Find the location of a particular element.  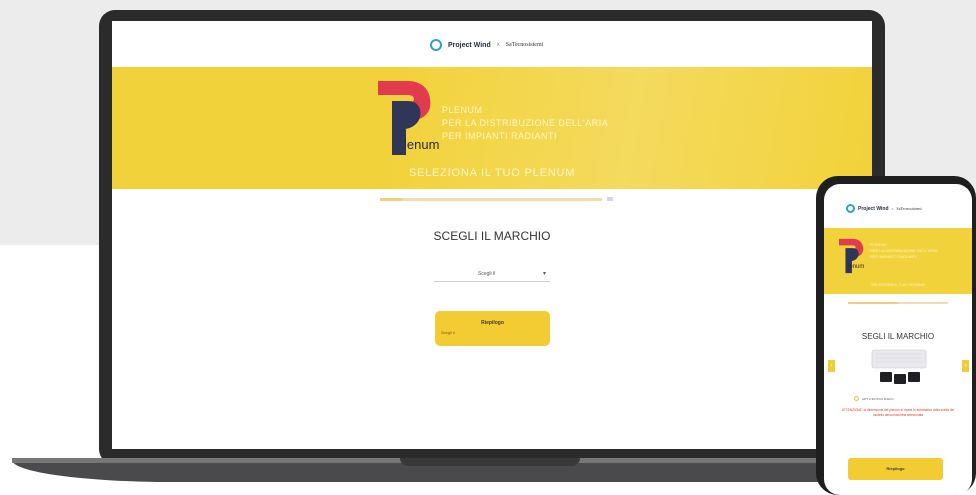

mobile-plenum-logo-text: lenum is located at coordinates (856, 267).